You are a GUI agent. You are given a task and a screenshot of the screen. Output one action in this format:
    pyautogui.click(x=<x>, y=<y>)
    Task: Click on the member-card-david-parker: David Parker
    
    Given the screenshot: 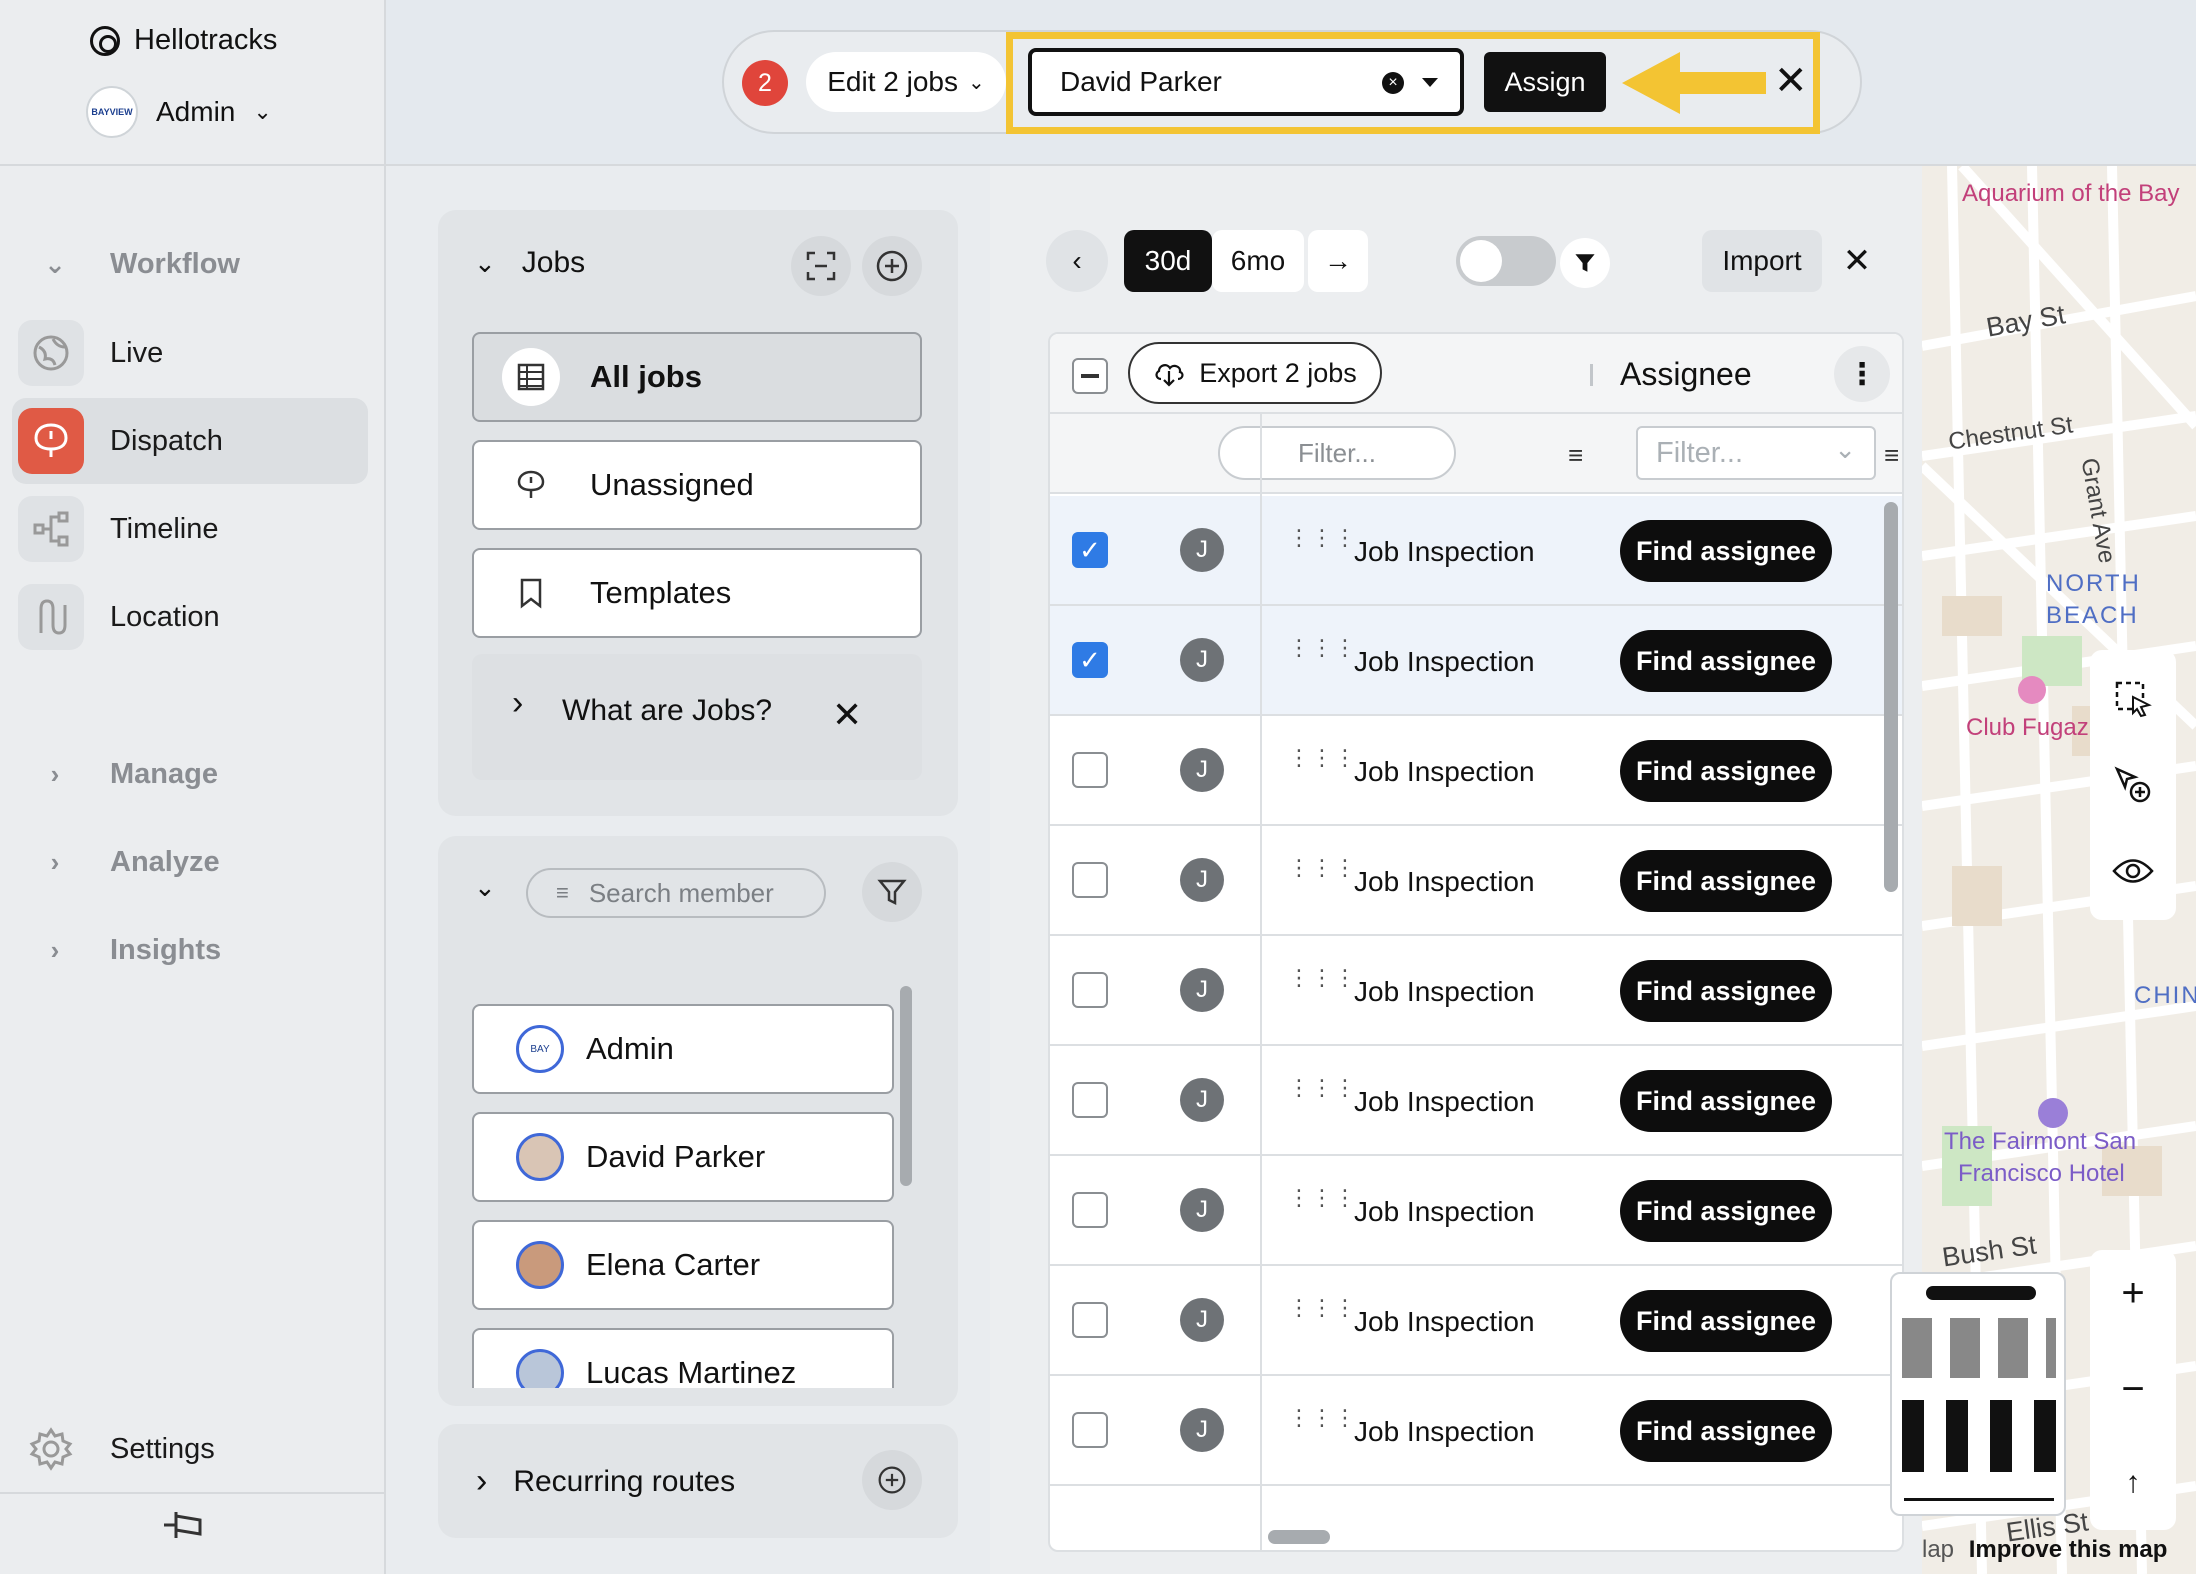 What is the action you would take?
    pyautogui.click(x=683, y=1157)
    